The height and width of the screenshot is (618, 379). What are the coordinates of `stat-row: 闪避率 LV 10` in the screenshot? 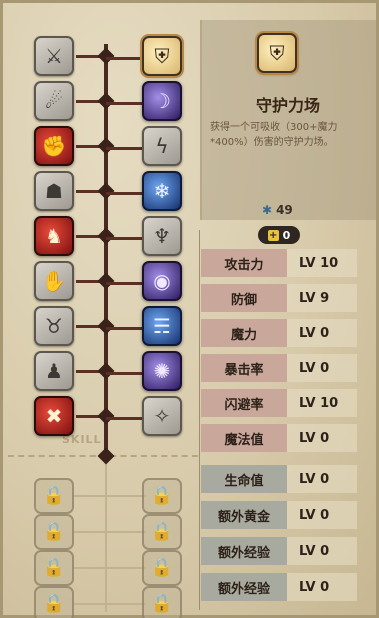 It's located at (279, 403).